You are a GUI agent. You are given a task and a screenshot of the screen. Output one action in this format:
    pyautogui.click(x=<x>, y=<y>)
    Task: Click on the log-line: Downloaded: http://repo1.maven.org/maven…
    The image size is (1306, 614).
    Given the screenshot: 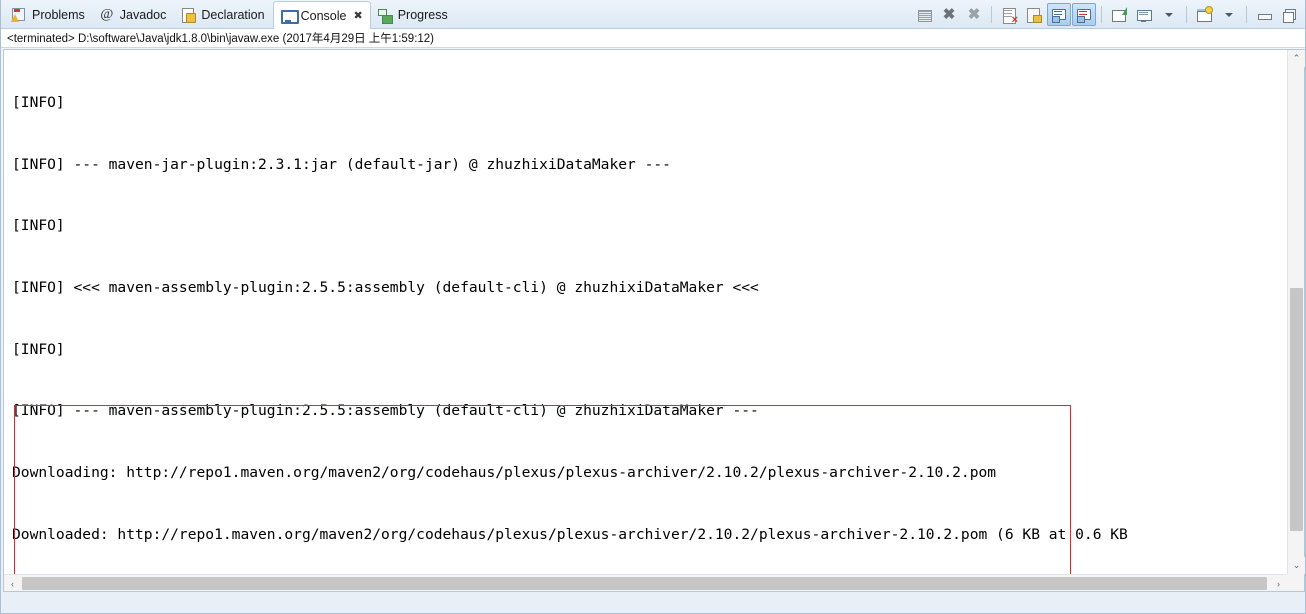 What is the action you would take?
    pyautogui.click(x=570, y=534)
    